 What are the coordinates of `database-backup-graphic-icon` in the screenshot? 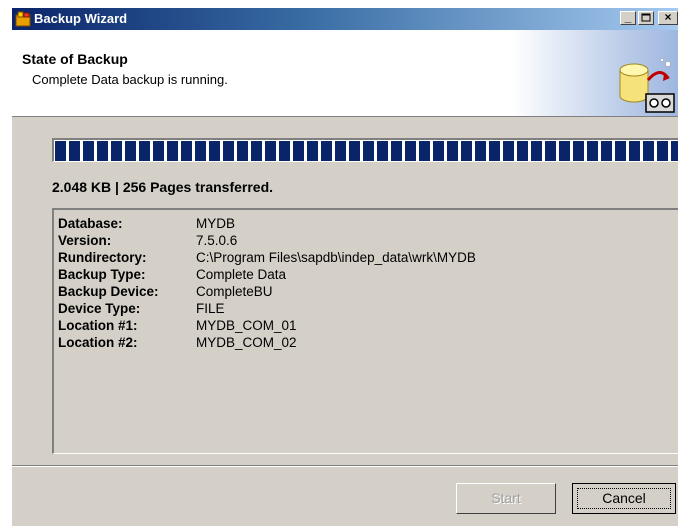 It's located at (647, 85).